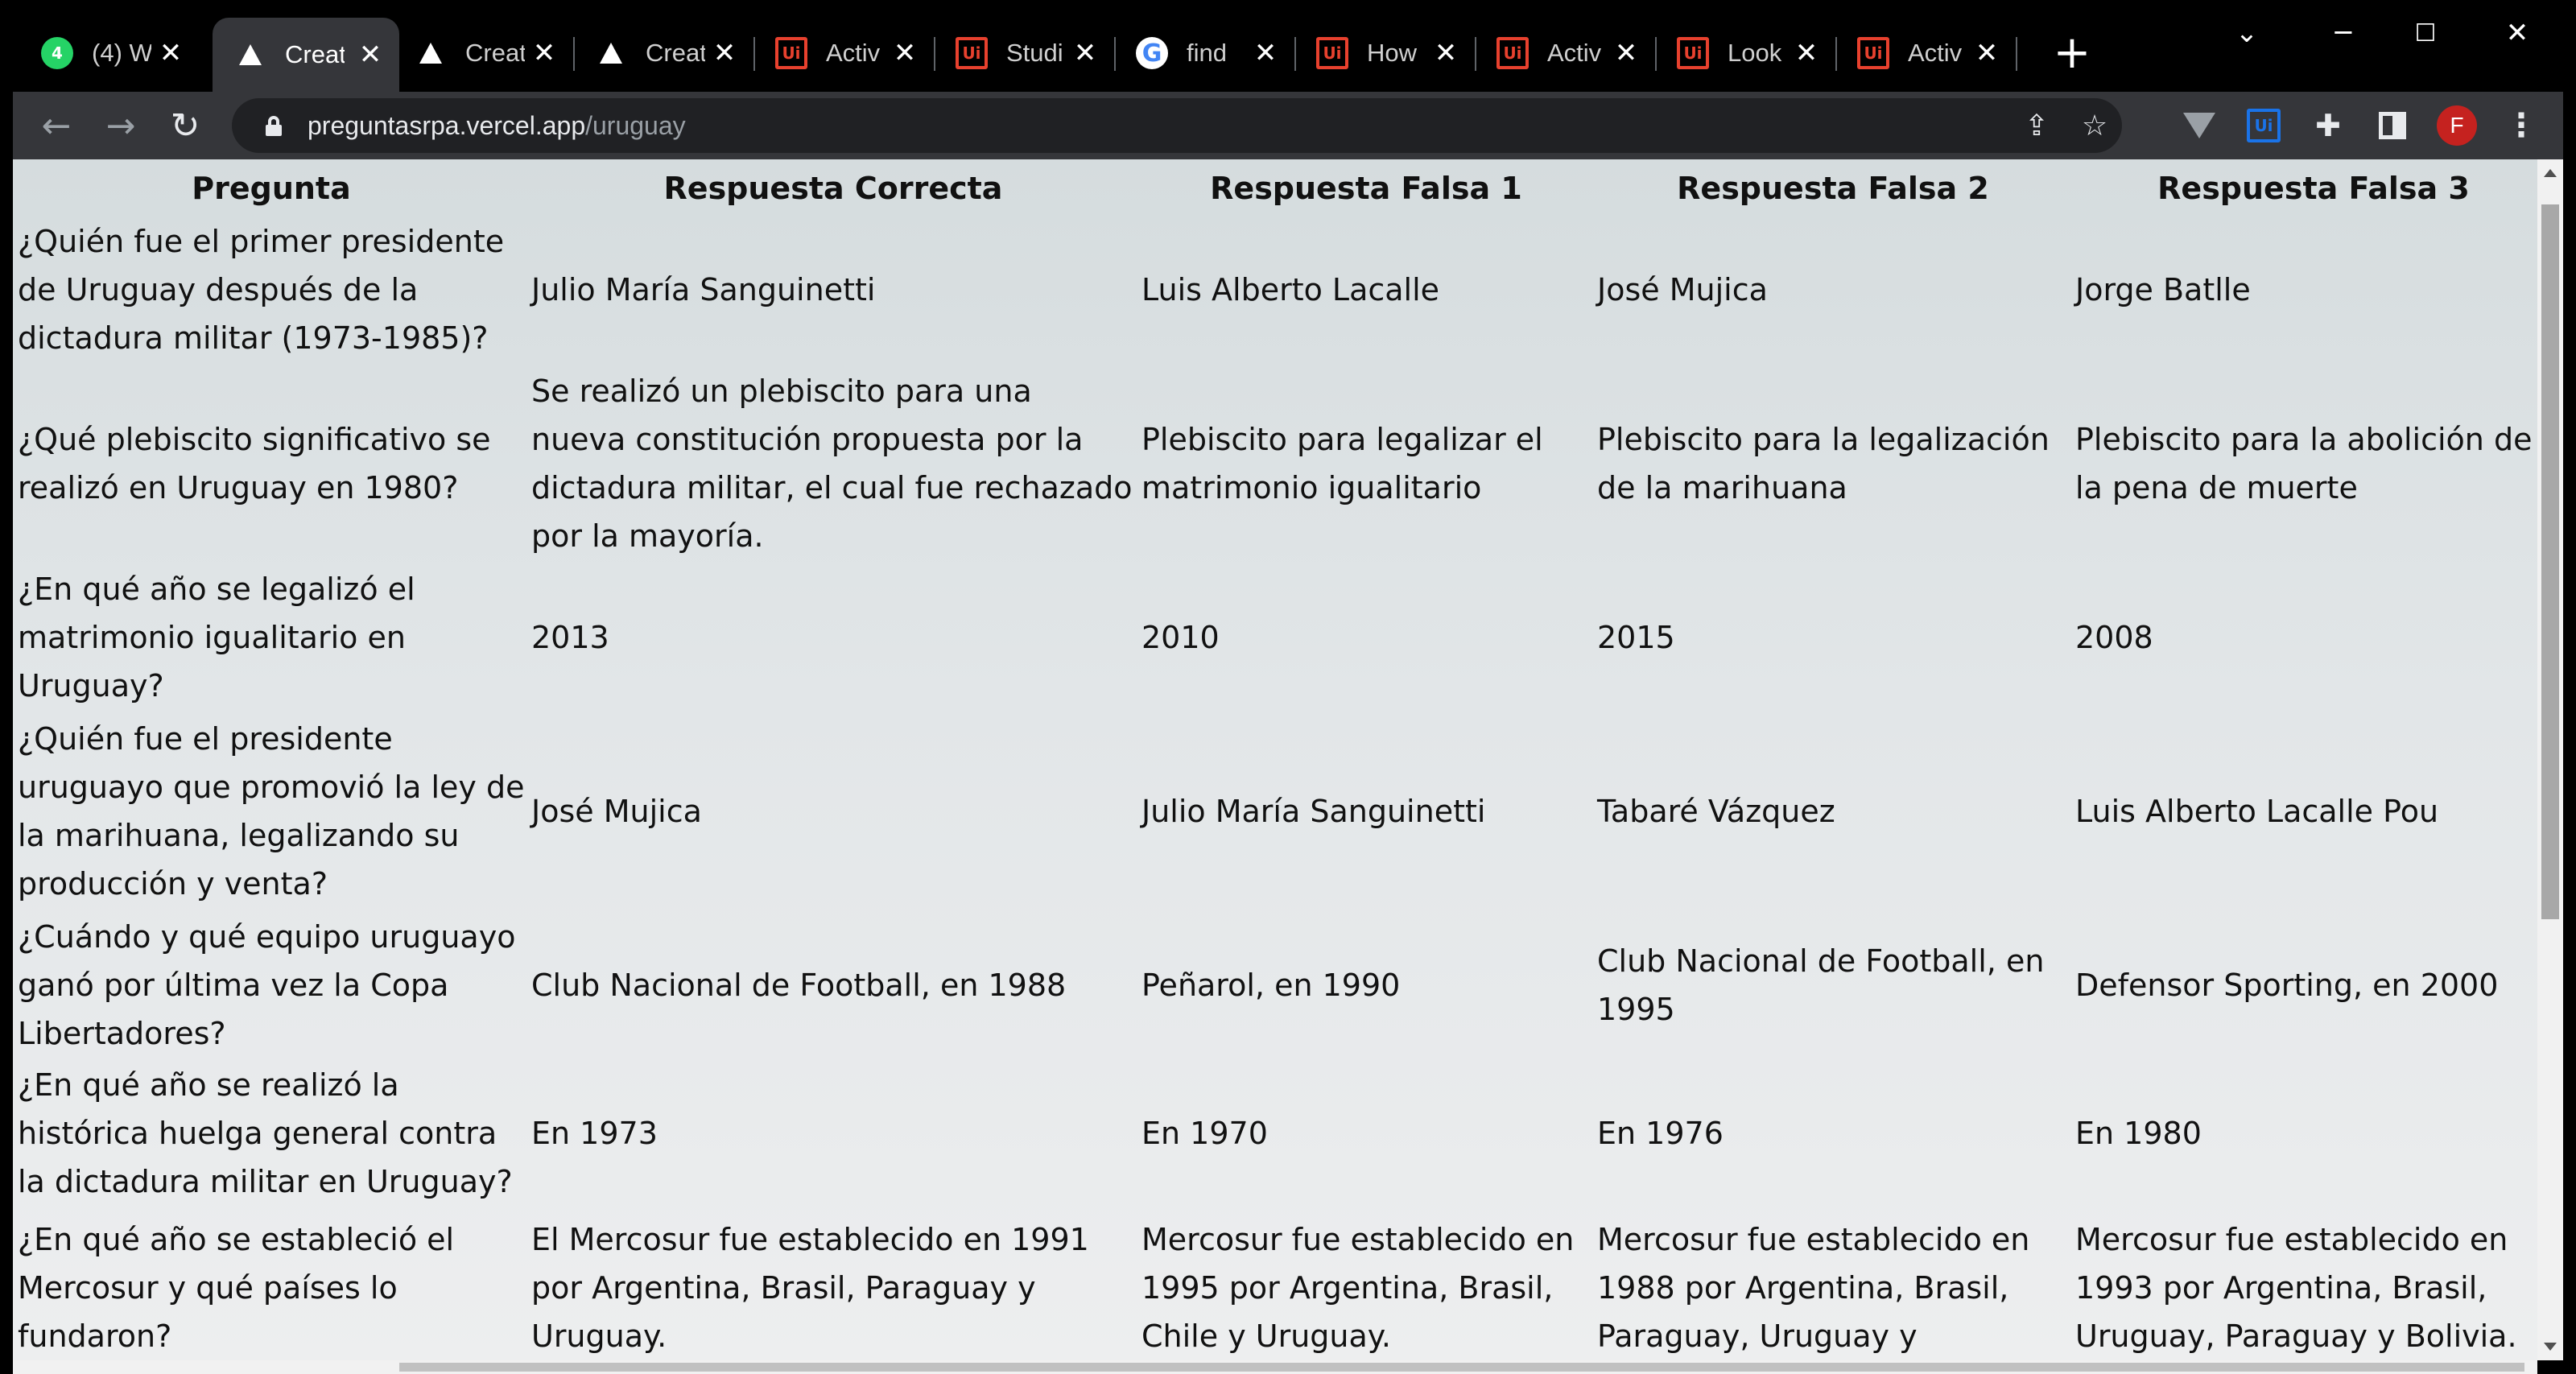  I want to click on tab-3: Creat ✕, so click(664, 53).